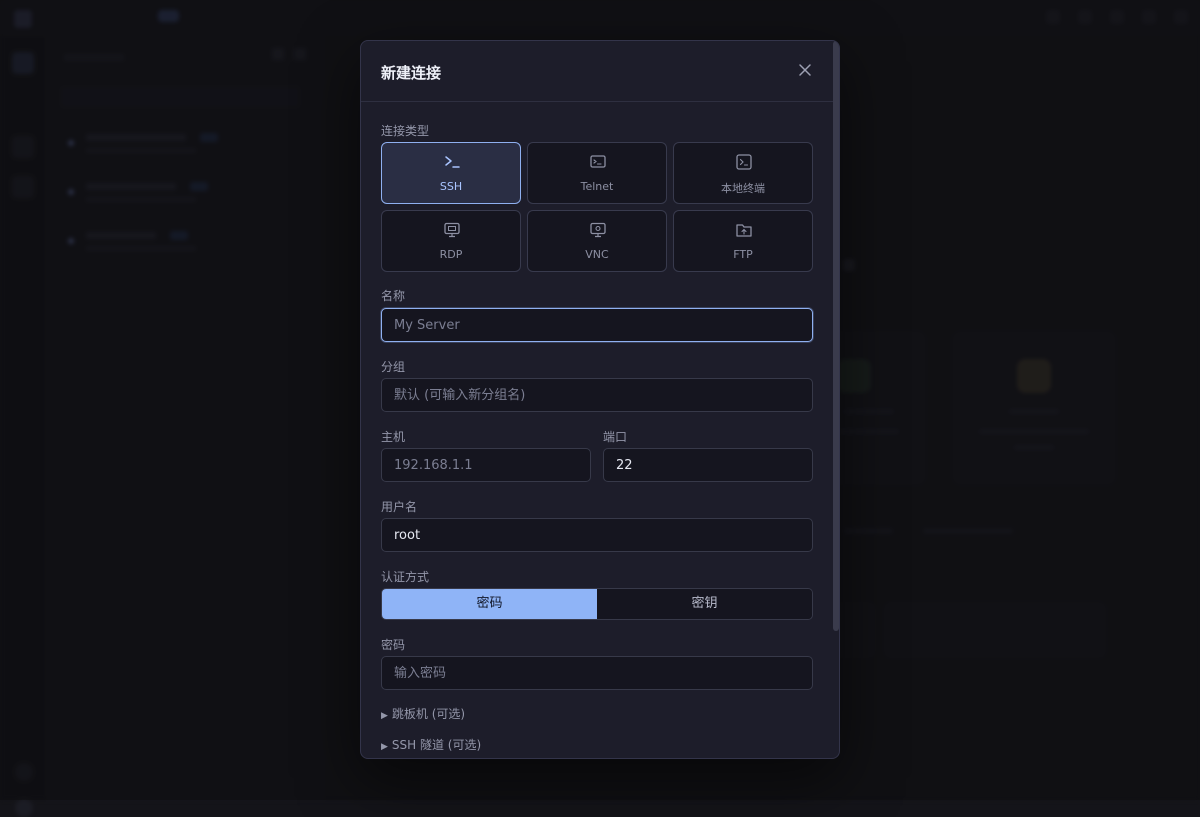 This screenshot has height=817, width=1200. I want to click on local-terminal-icon, so click(744, 162).